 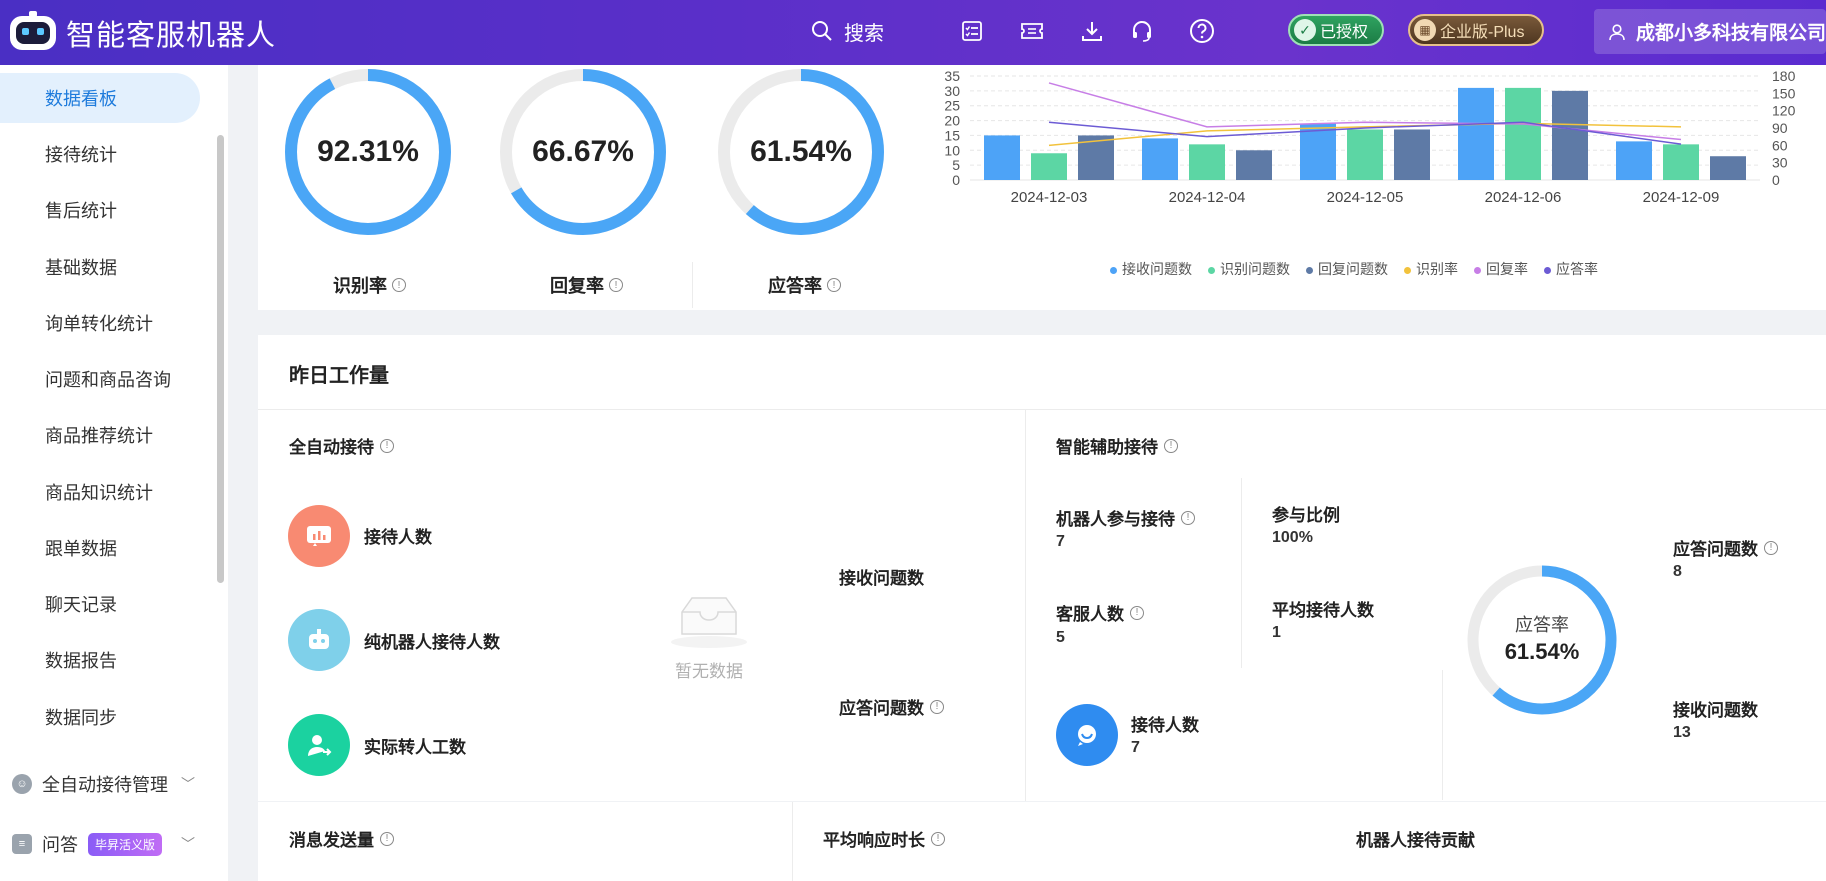 I want to click on download-icon, so click(x=1092, y=31).